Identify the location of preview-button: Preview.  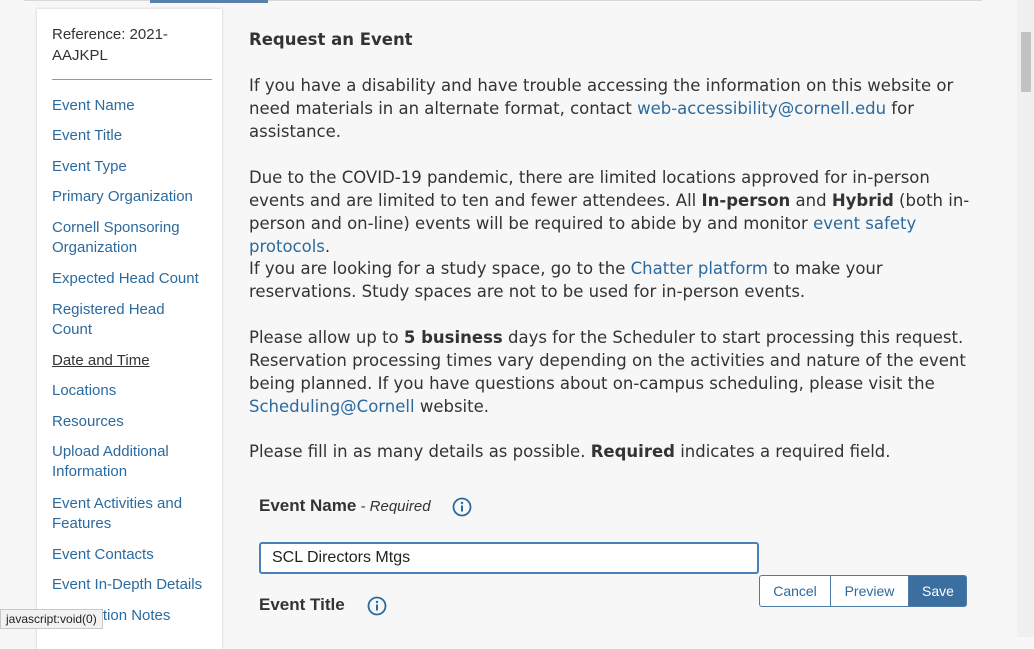
(870, 591).